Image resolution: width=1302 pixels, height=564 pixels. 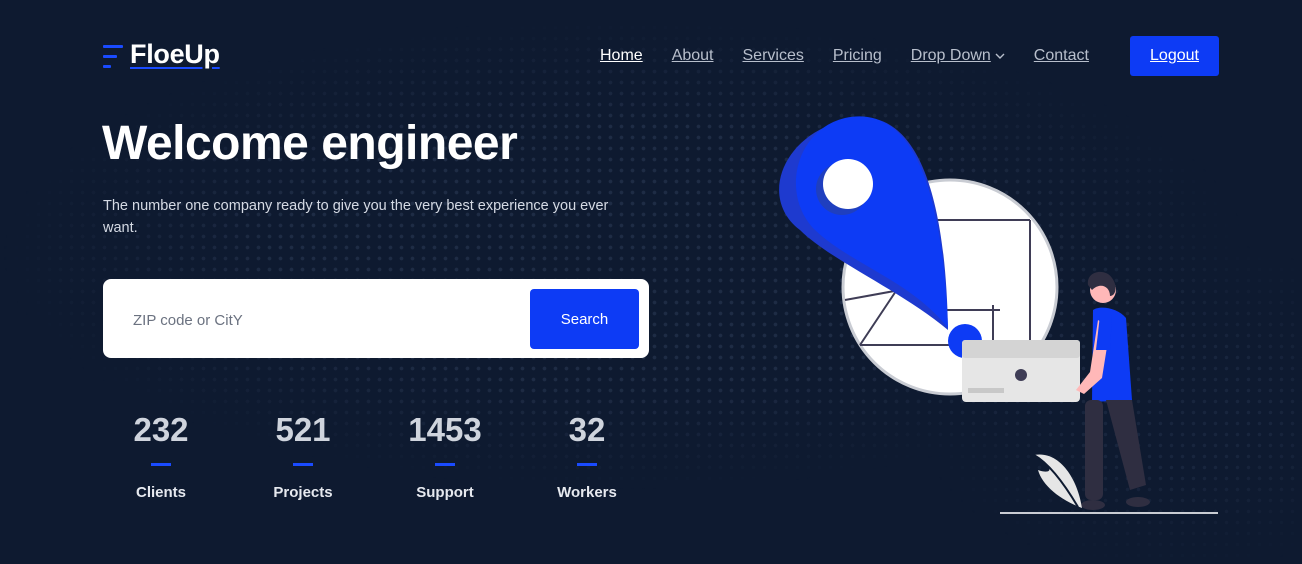 What do you see at coordinates (1000, 56) in the screenshot?
I see `chevron-down-icon` at bounding box center [1000, 56].